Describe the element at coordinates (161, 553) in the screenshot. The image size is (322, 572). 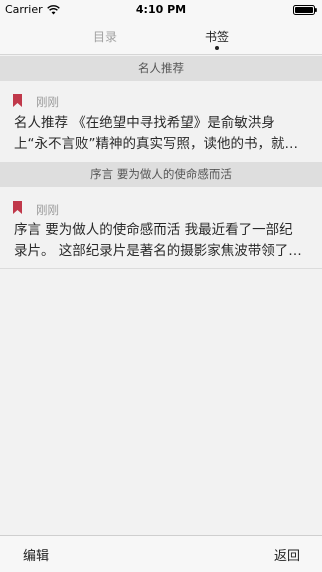
I see `bottom-toolbar: 编辑 返回` at that location.